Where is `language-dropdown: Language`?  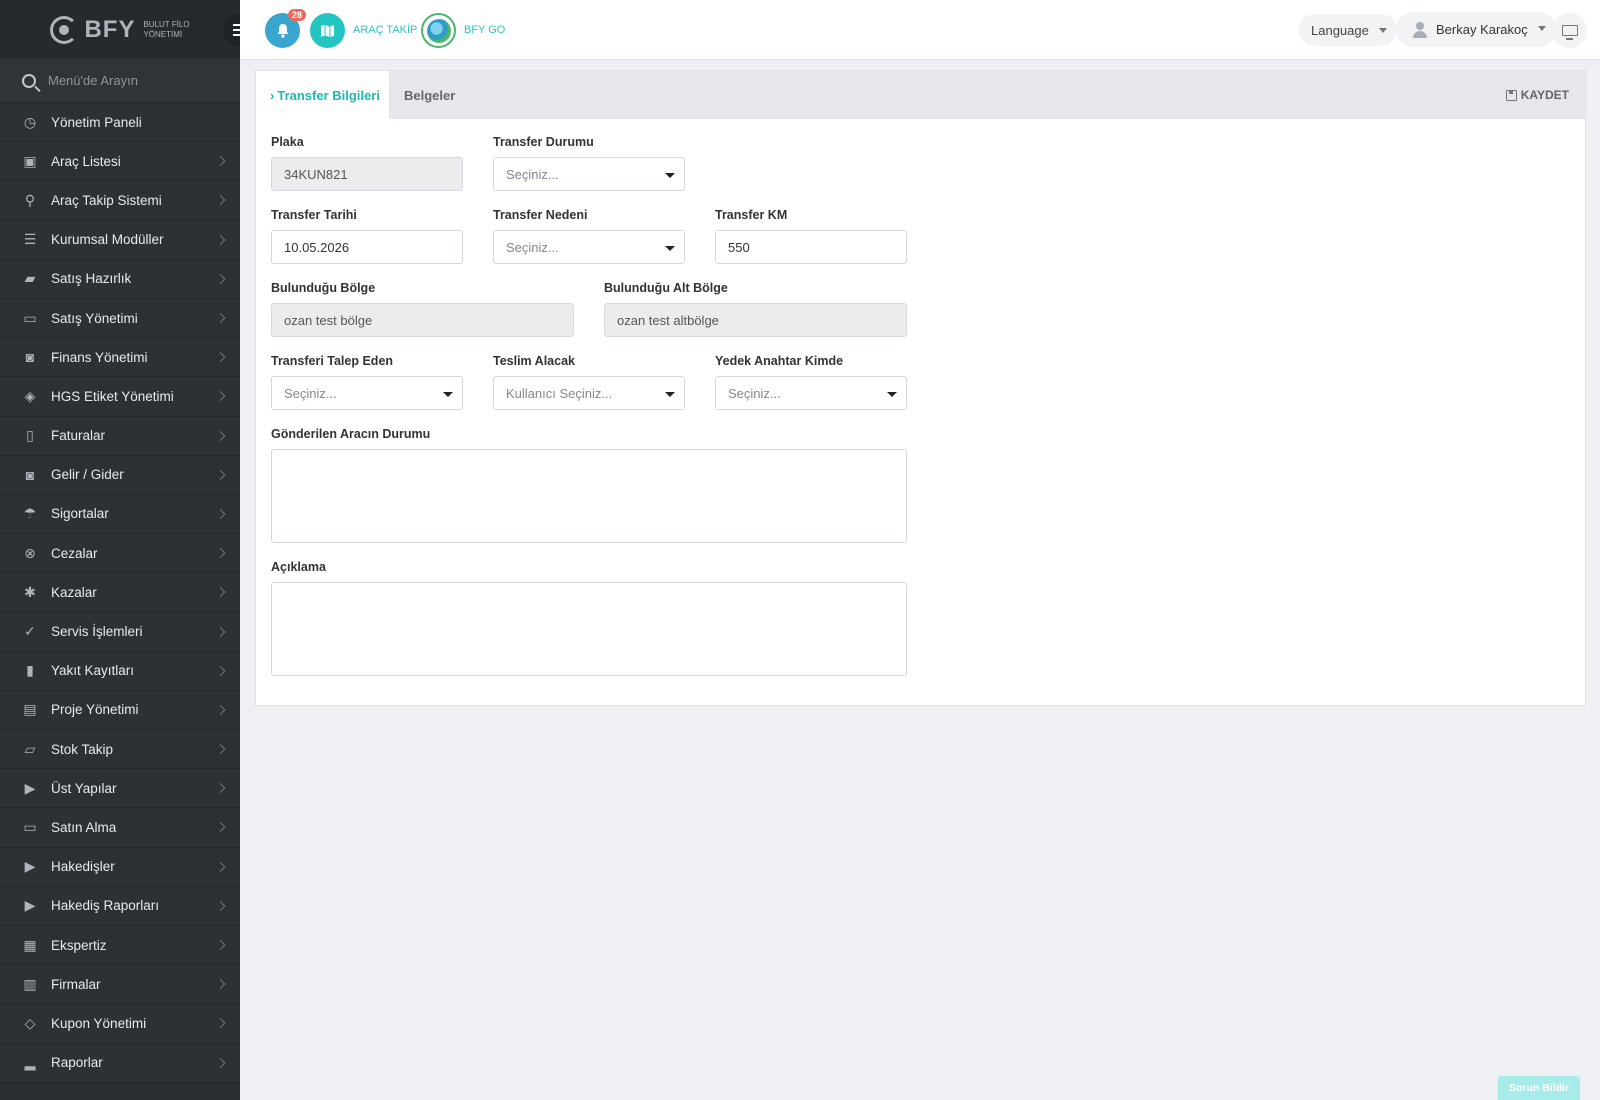 language-dropdown: Language is located at coordinates (1348, 30).